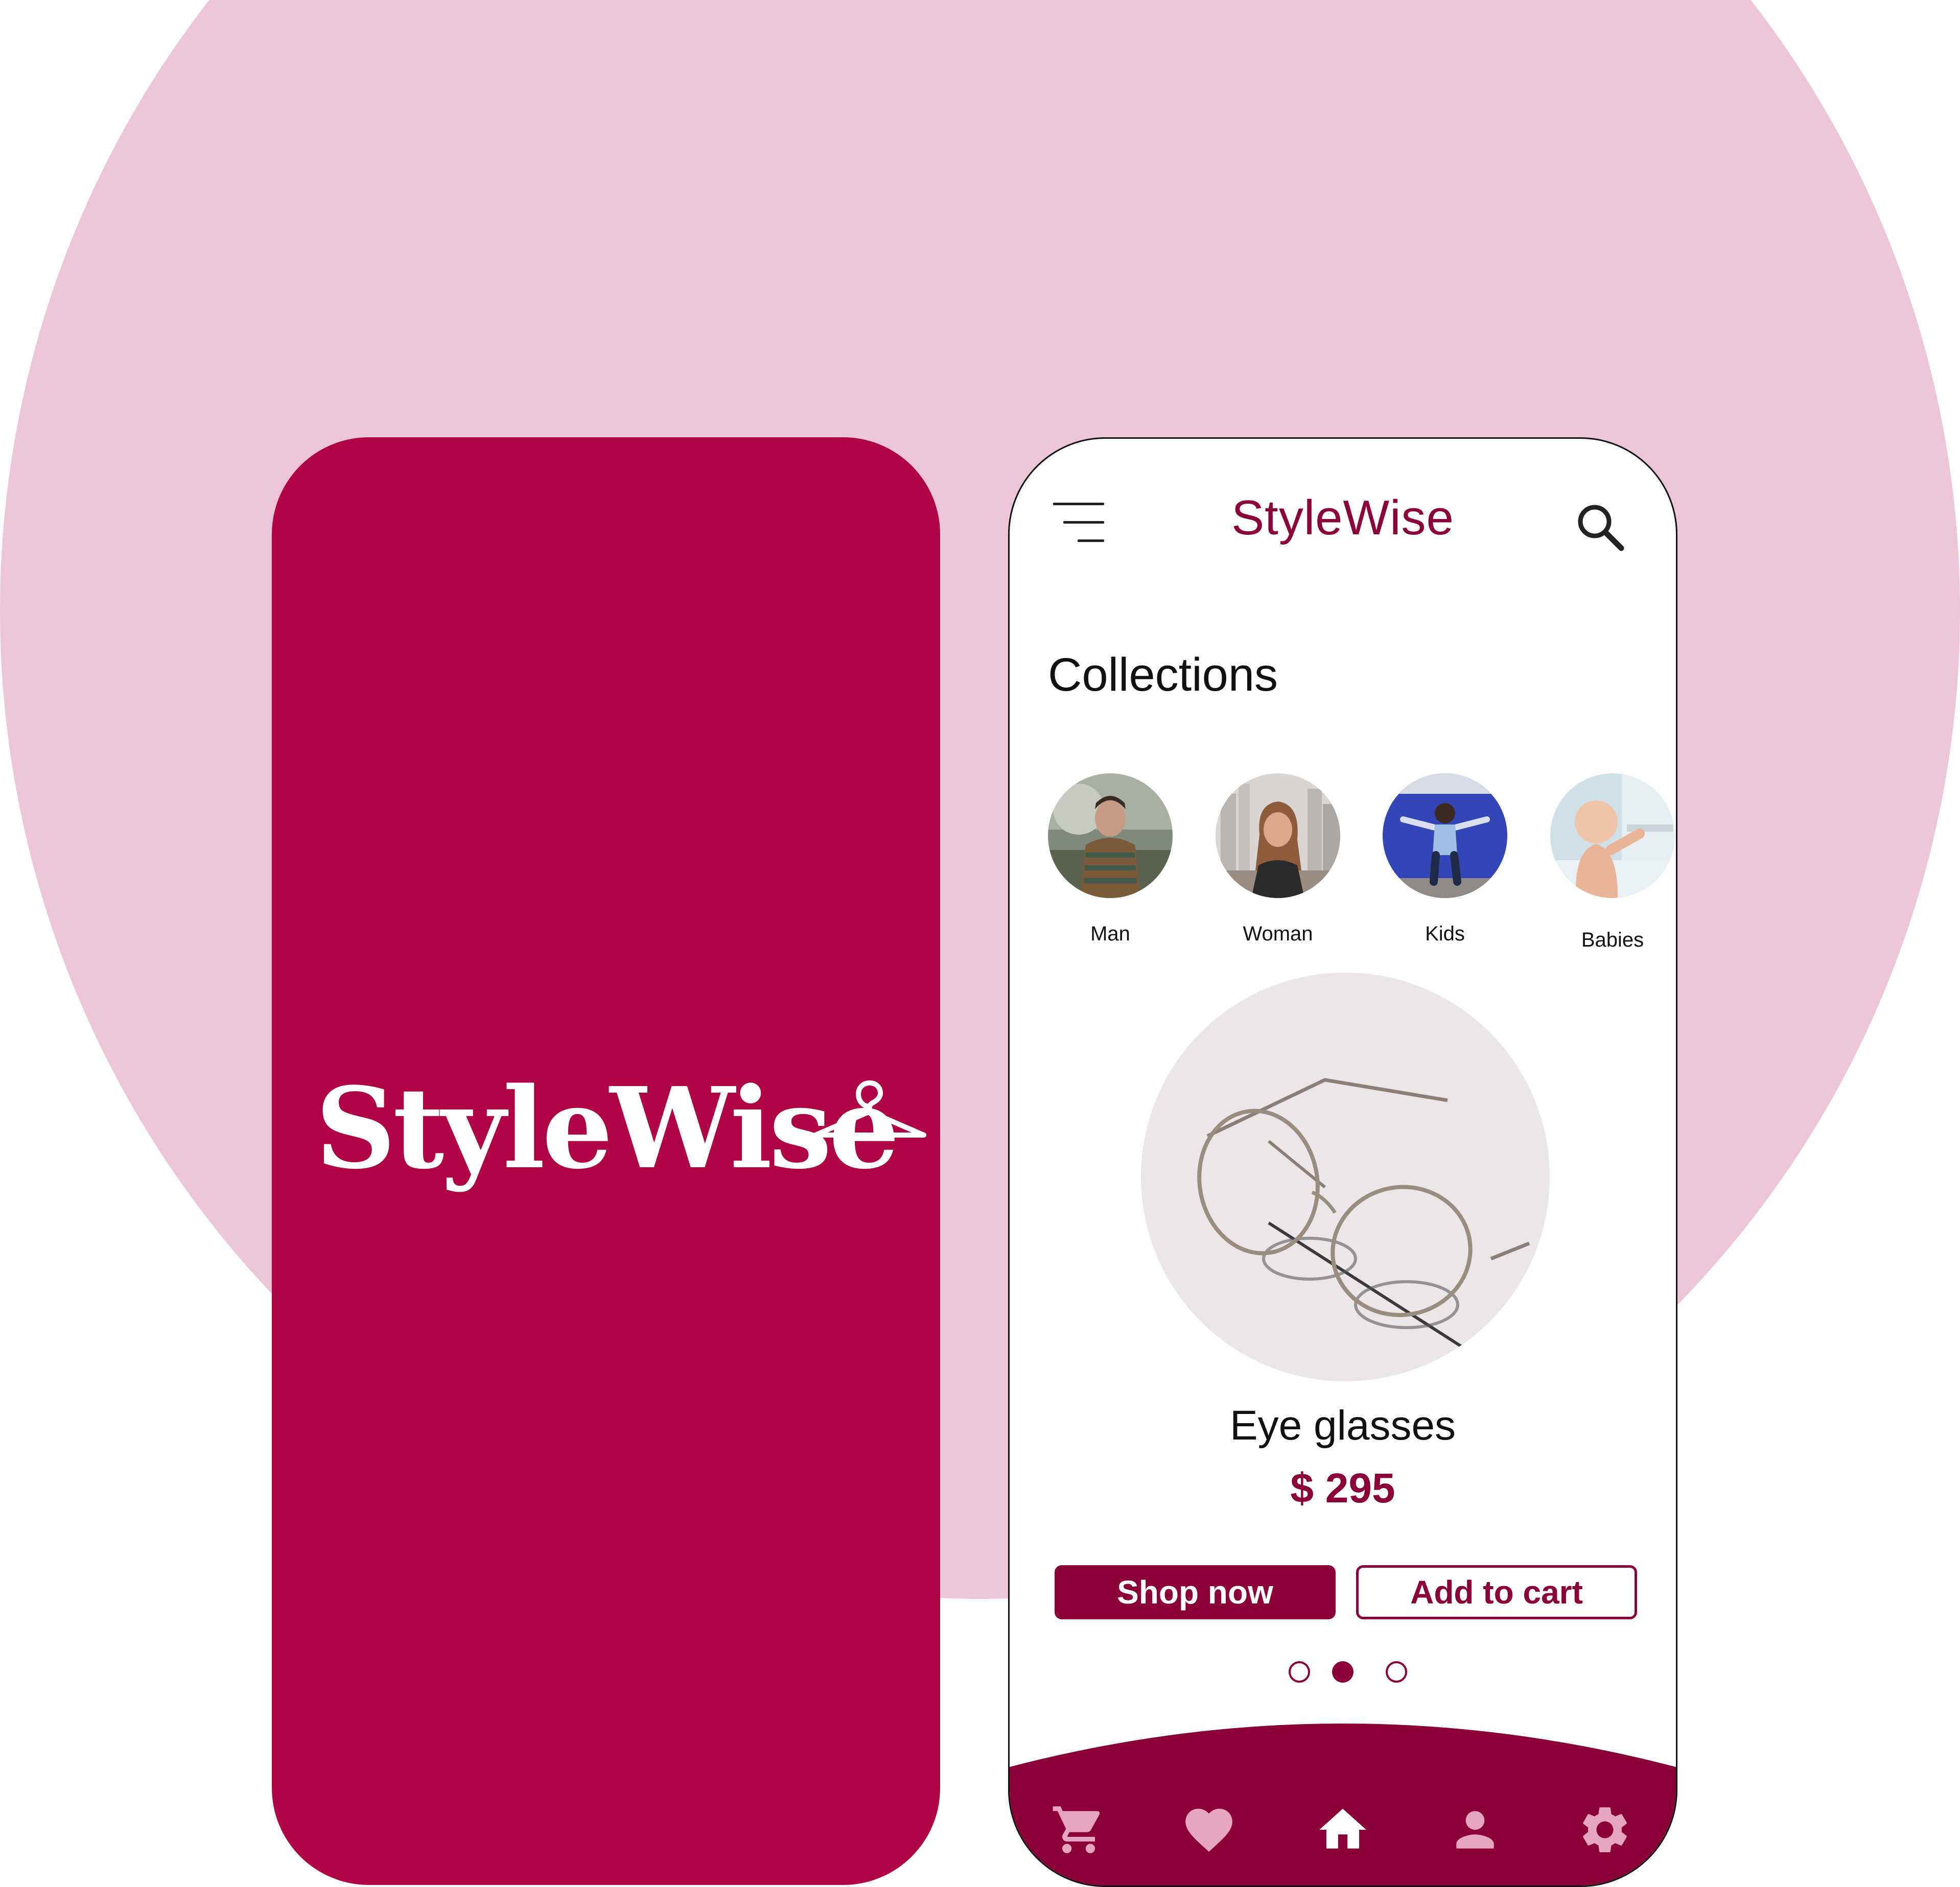  Describe the element at coordinates (1343, 1830) in the screenshot. I see `home-icon` at that location.